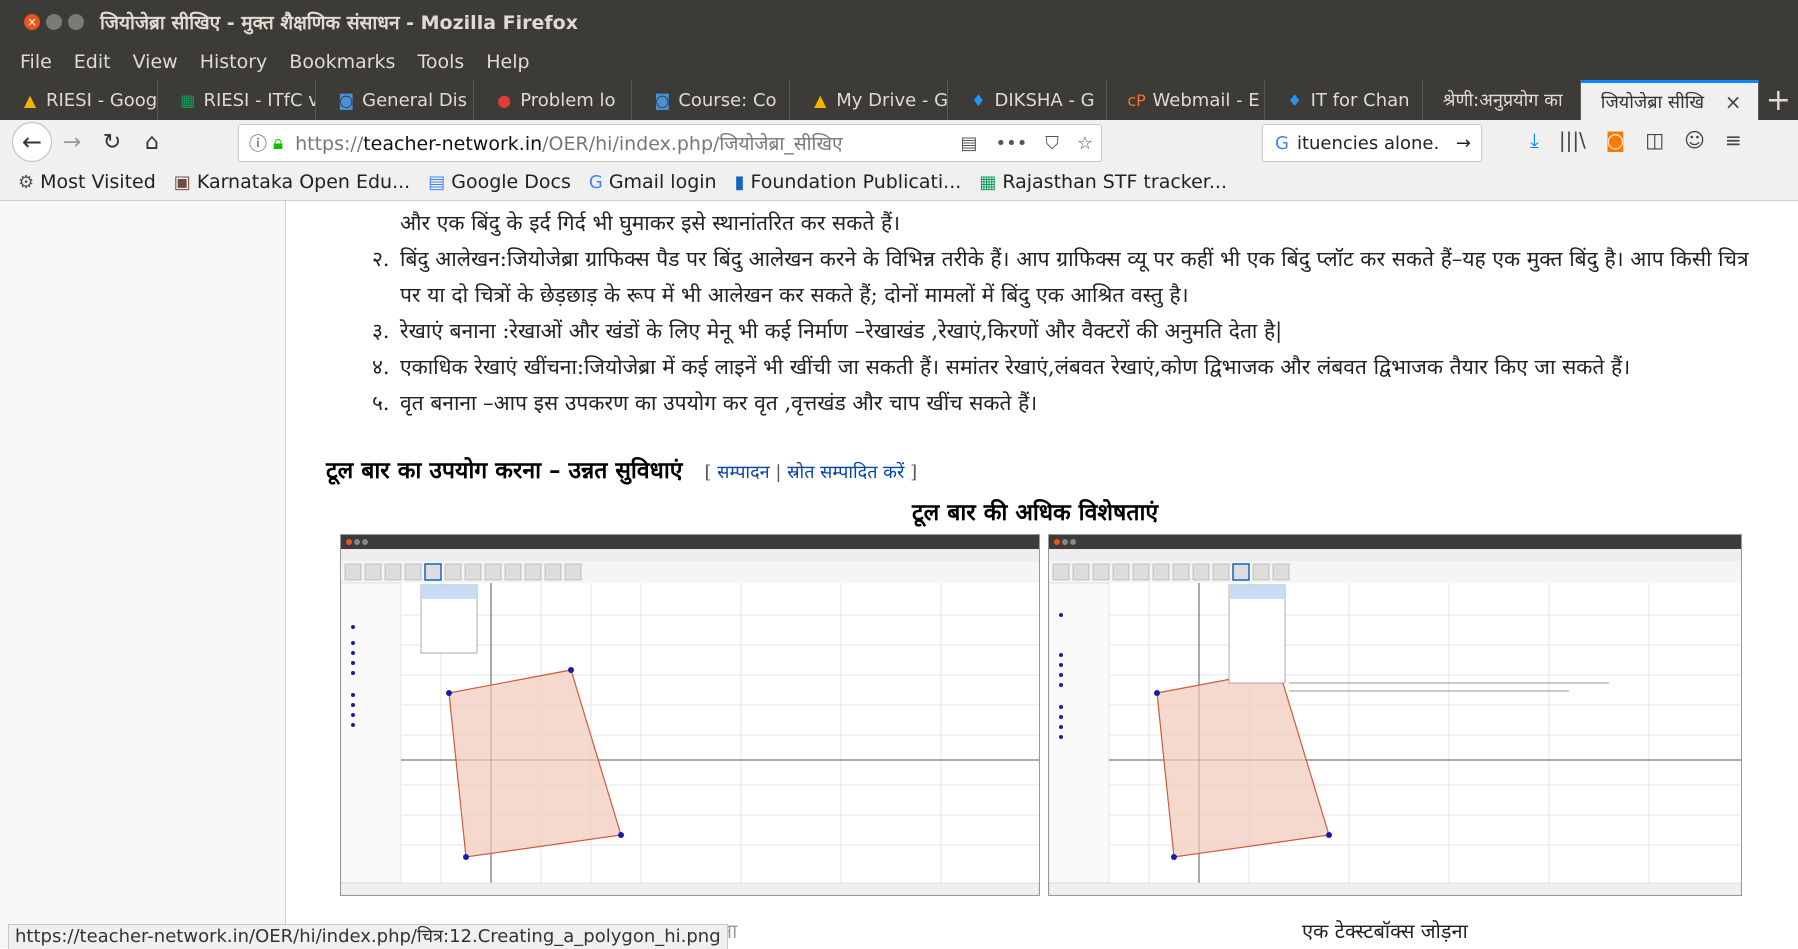  Describe the element at coordinates (568, 100) in the screenshot. I see `tab-title: Problem lo` at that location.